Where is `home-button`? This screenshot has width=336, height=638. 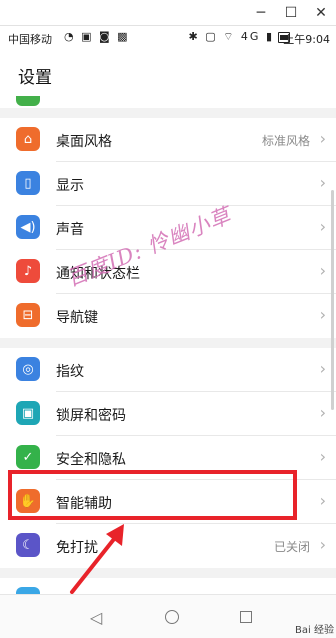
home-button is located at coordinates (172, 617).